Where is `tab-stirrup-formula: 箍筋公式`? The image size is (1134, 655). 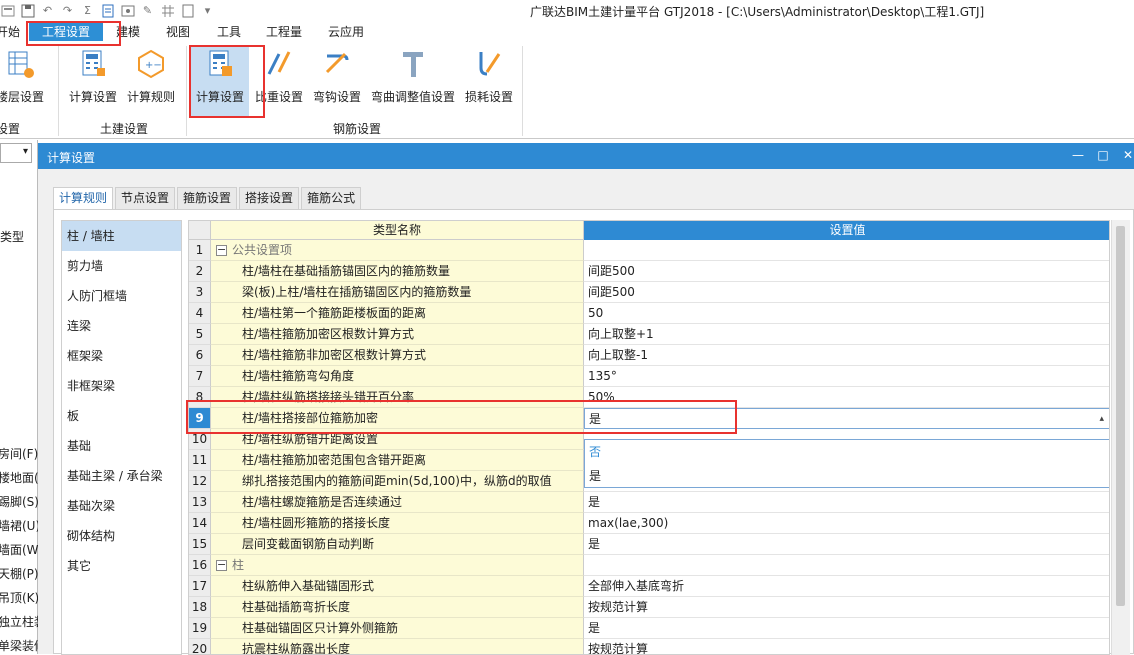 tab-stirrup-formula: 箍筋公式 is located at coordinates (331, 198).